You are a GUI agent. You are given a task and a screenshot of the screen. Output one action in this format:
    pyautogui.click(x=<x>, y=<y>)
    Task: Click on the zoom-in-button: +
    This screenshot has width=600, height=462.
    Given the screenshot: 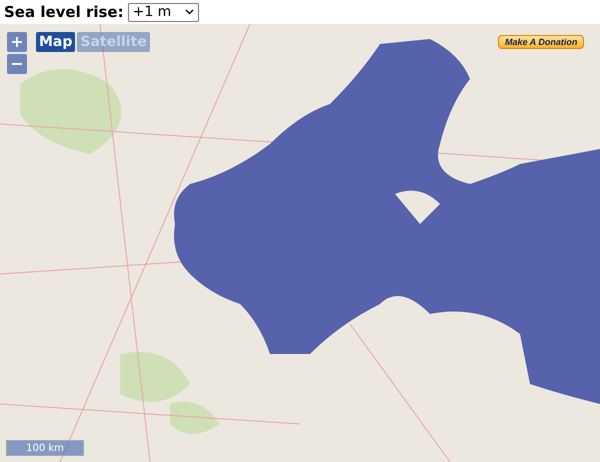 What is the action you would take?
    pyautogui.click(x=17, y=42)
    